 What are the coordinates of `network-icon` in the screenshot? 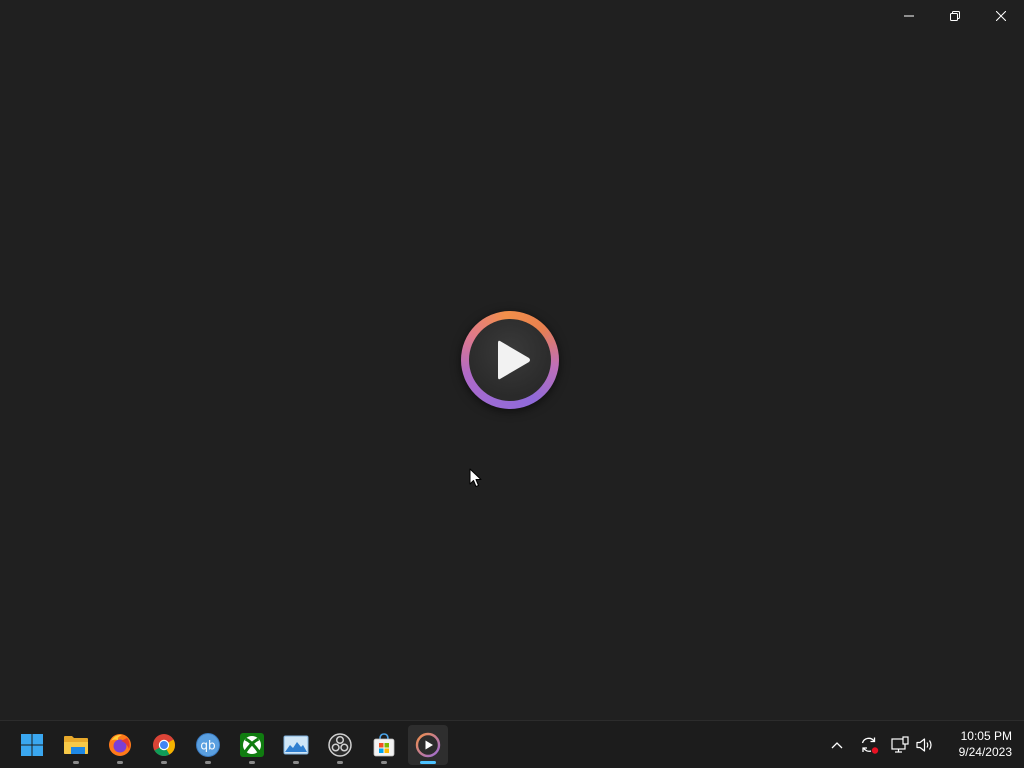 It's located at (900, 744).